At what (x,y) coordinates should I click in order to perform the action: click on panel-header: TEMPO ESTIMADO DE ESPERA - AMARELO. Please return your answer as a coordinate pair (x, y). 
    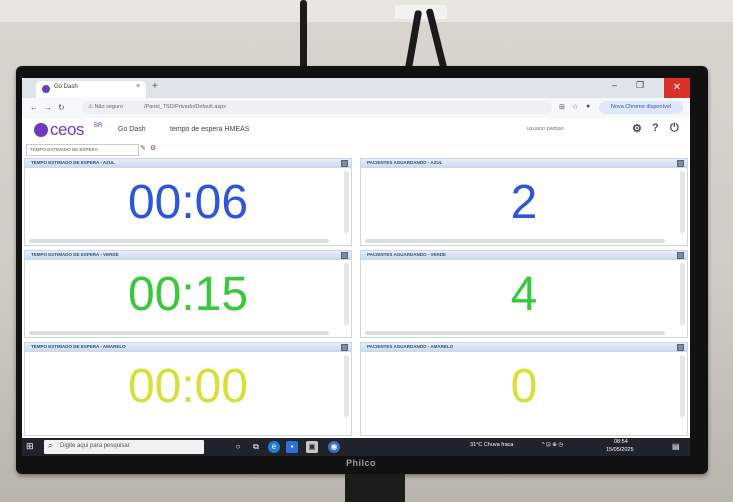
    Looking at the image, I should click on (188, 347).